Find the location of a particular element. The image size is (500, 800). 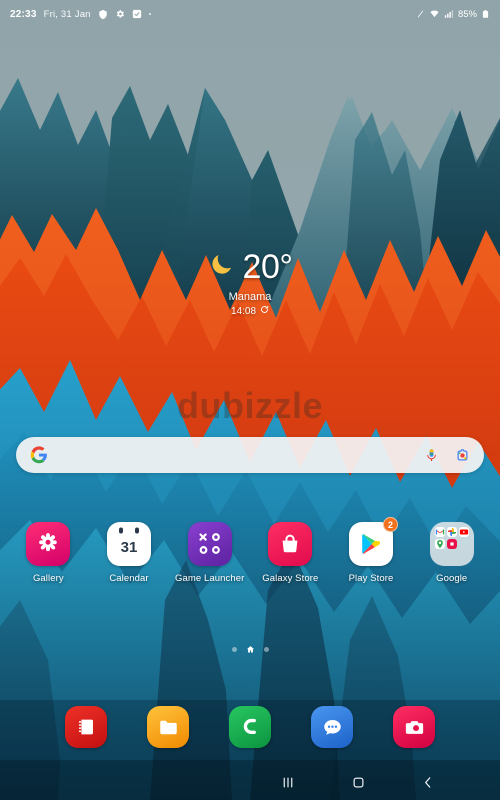

home-icon is located at coordinates (358, 782).